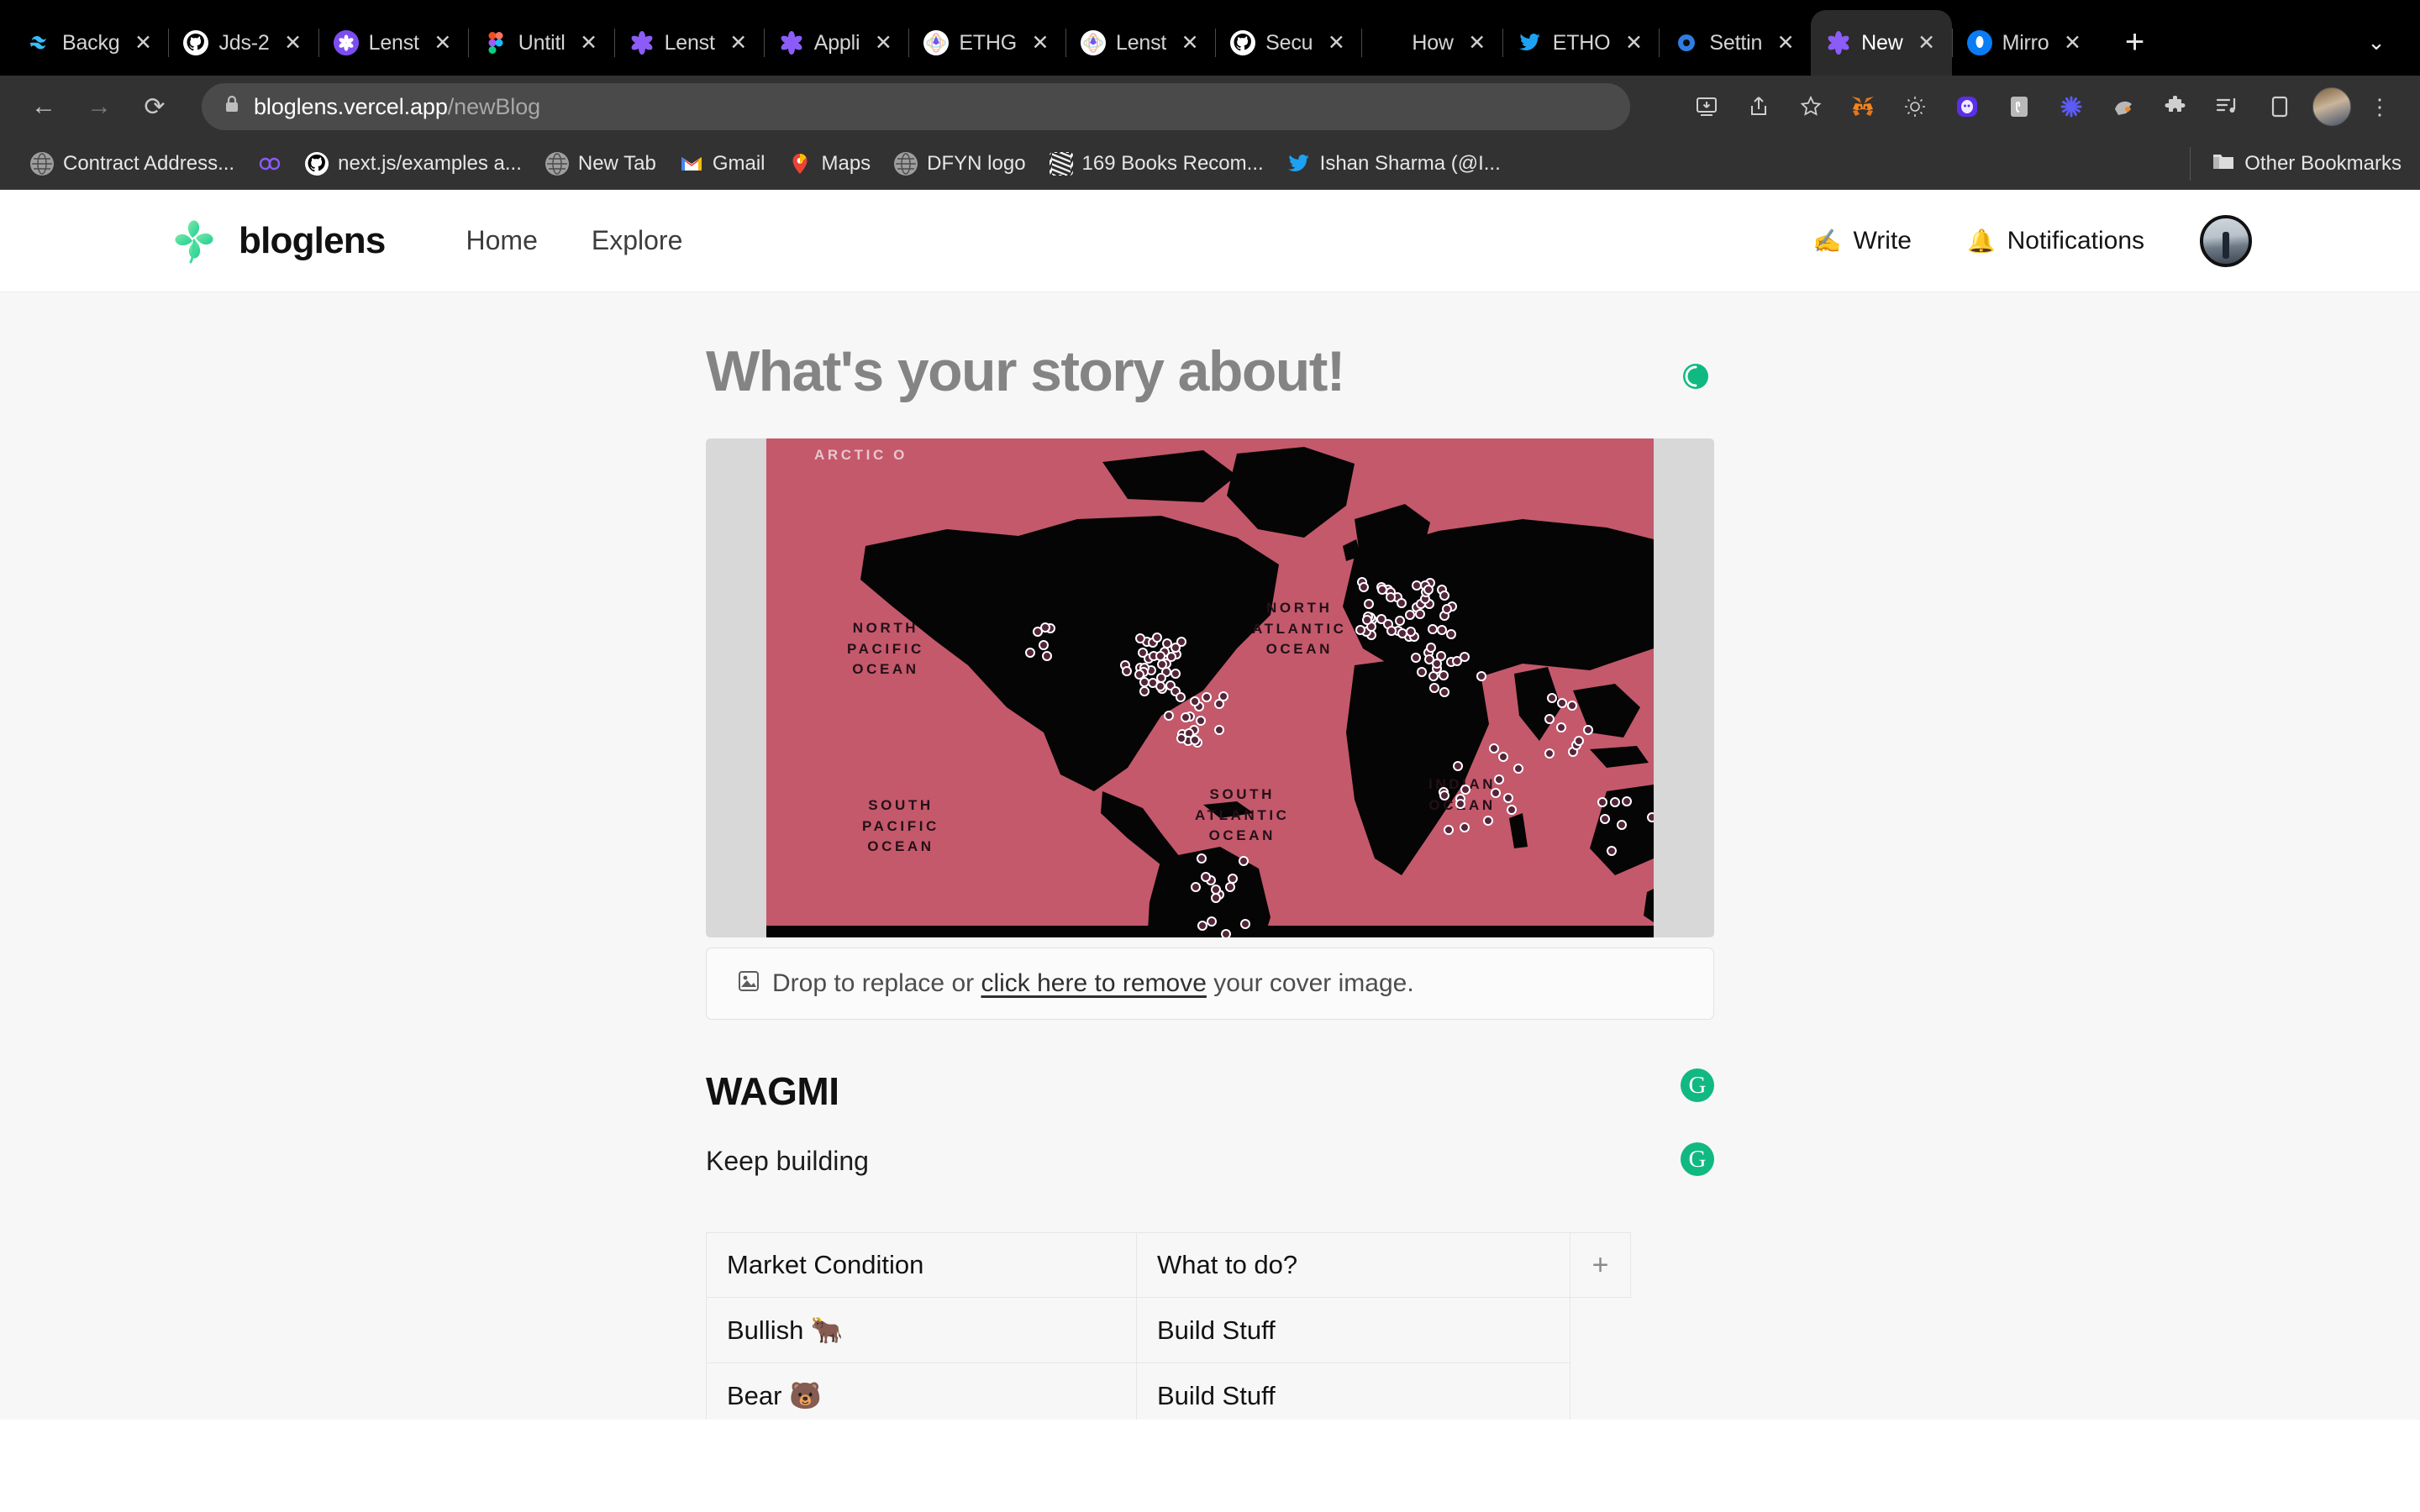 The image size is (2420, 1512). Describe the element at coordinates (792, 42) in the screenshot. I see `lens-flower-icon` at that location.